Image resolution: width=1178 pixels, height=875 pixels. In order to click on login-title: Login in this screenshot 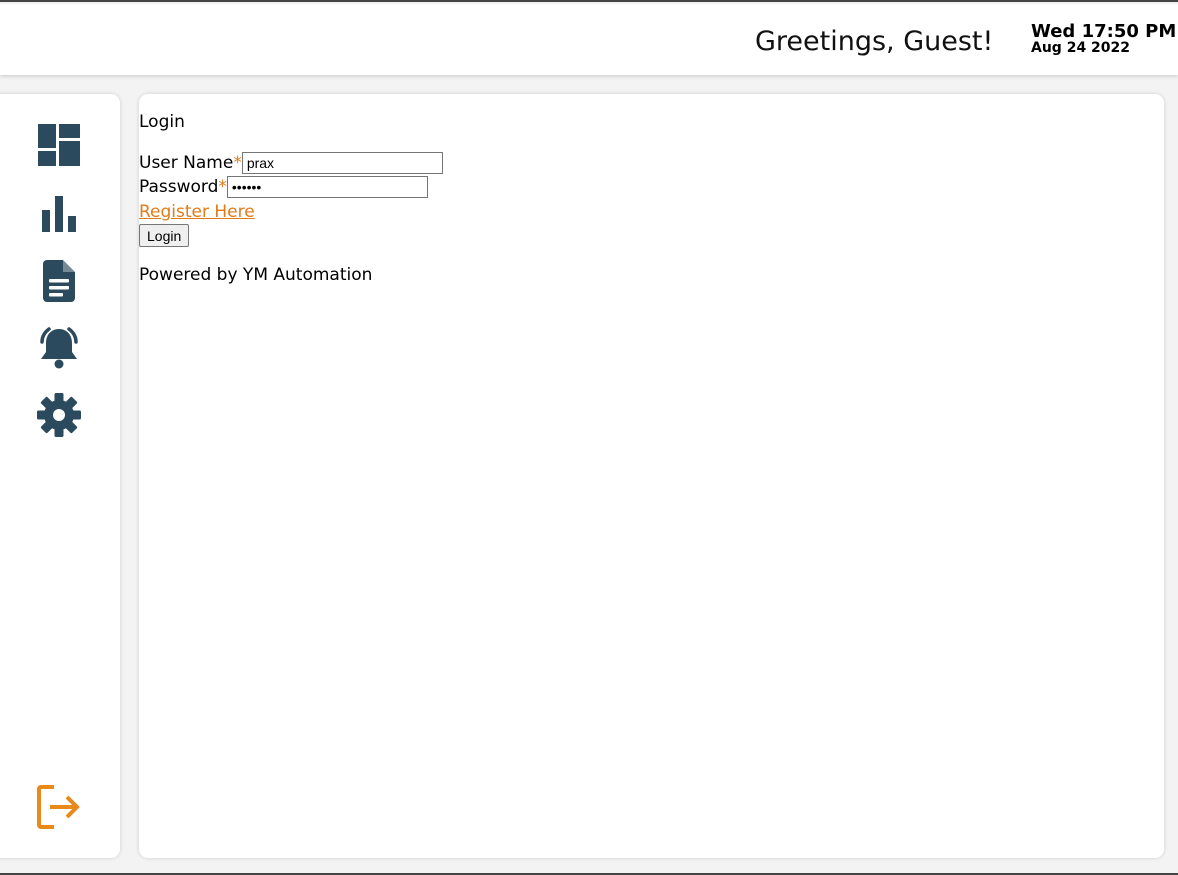, I will do `click(162, 122)`.